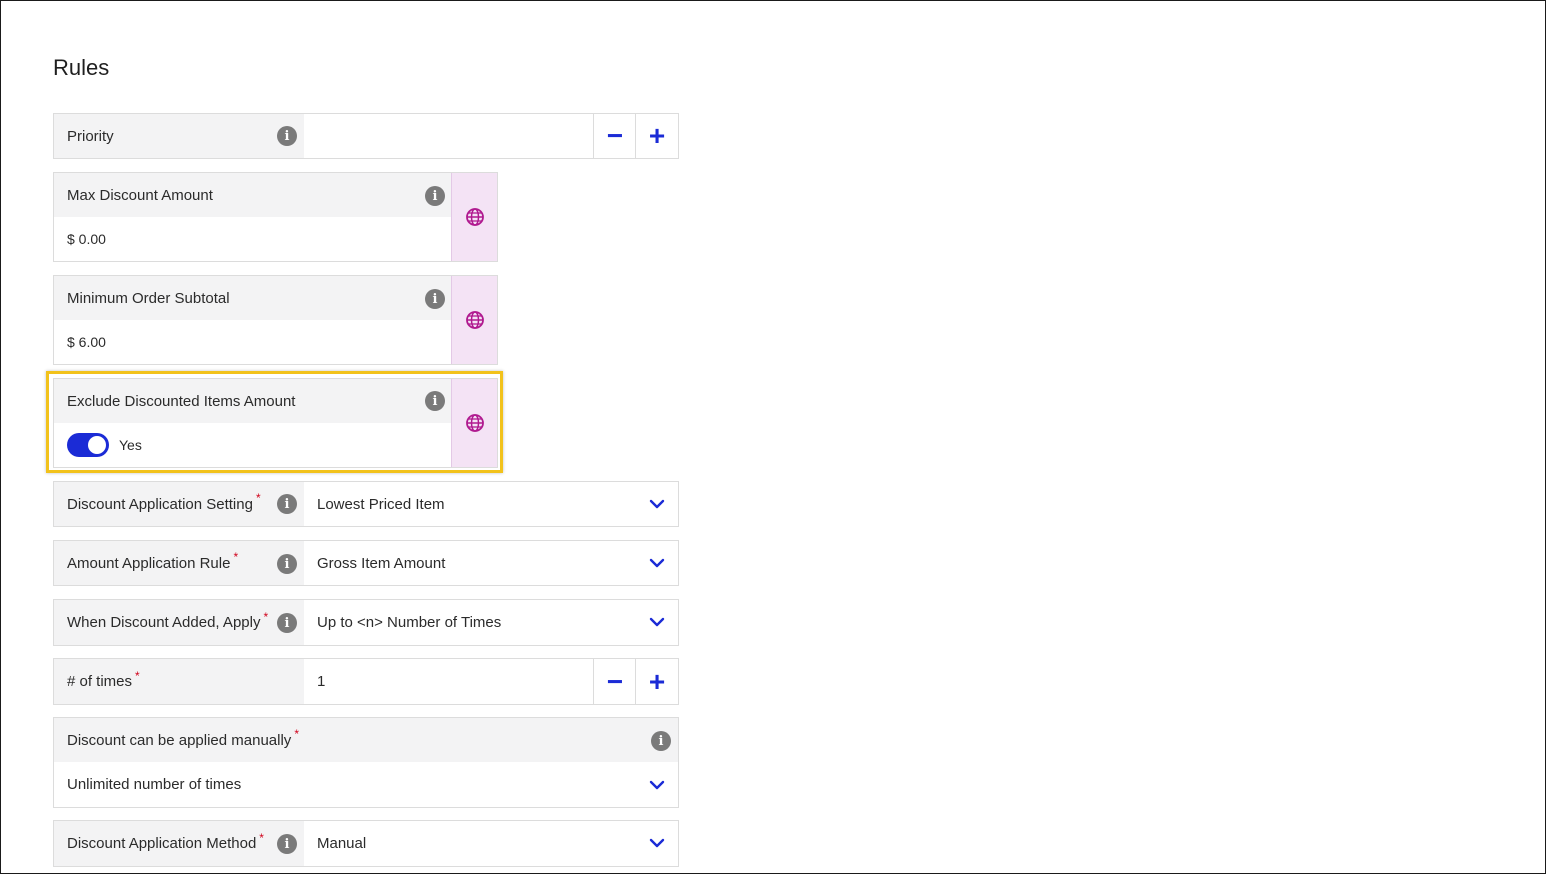  What do you see at coordinates (342, 843) in the screenshot?
I see `selected-value: Manual` at bounding box center [342, 843].